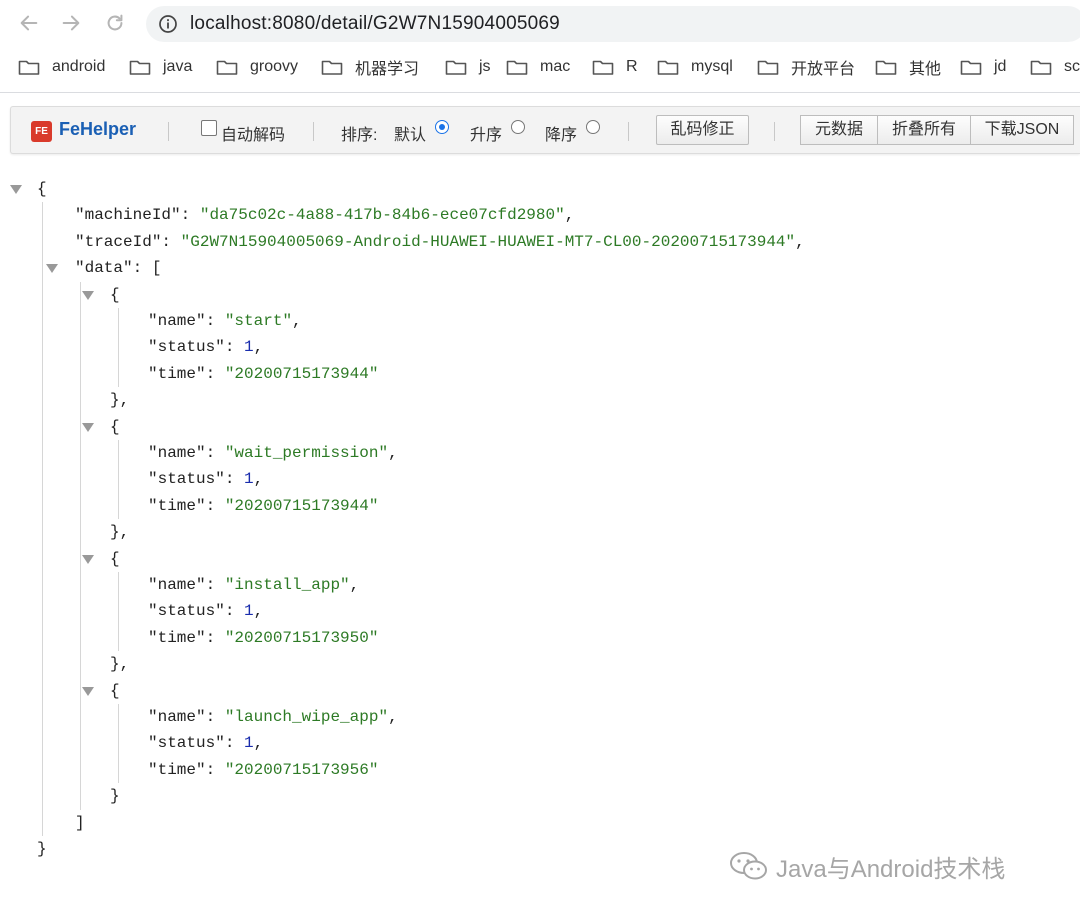 This screenshot has width=1080, height=913. I want to click on json-value: "20200715173950", so click(301, 637).